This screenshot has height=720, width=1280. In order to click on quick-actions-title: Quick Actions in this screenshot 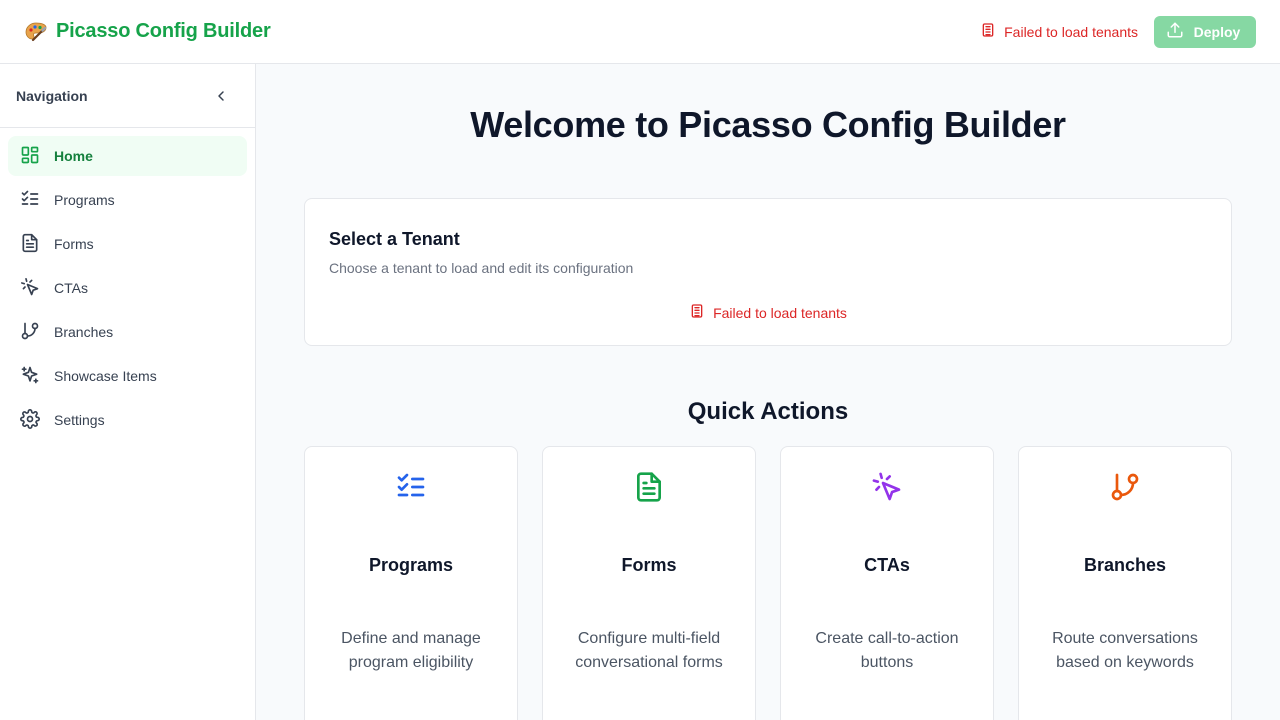, I will do `click(768, 411)`.